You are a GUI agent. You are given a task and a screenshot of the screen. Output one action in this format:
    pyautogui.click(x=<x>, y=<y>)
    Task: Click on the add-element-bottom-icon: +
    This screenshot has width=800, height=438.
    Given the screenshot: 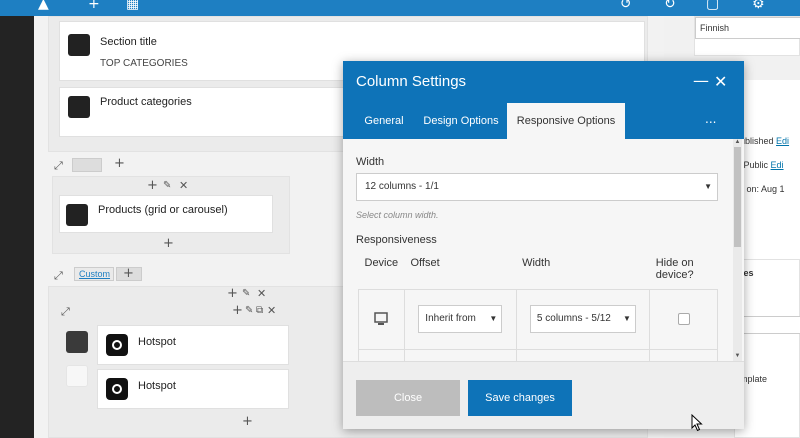 What is the action you would take?
    pyautogui.click(x=168, y=244)
    